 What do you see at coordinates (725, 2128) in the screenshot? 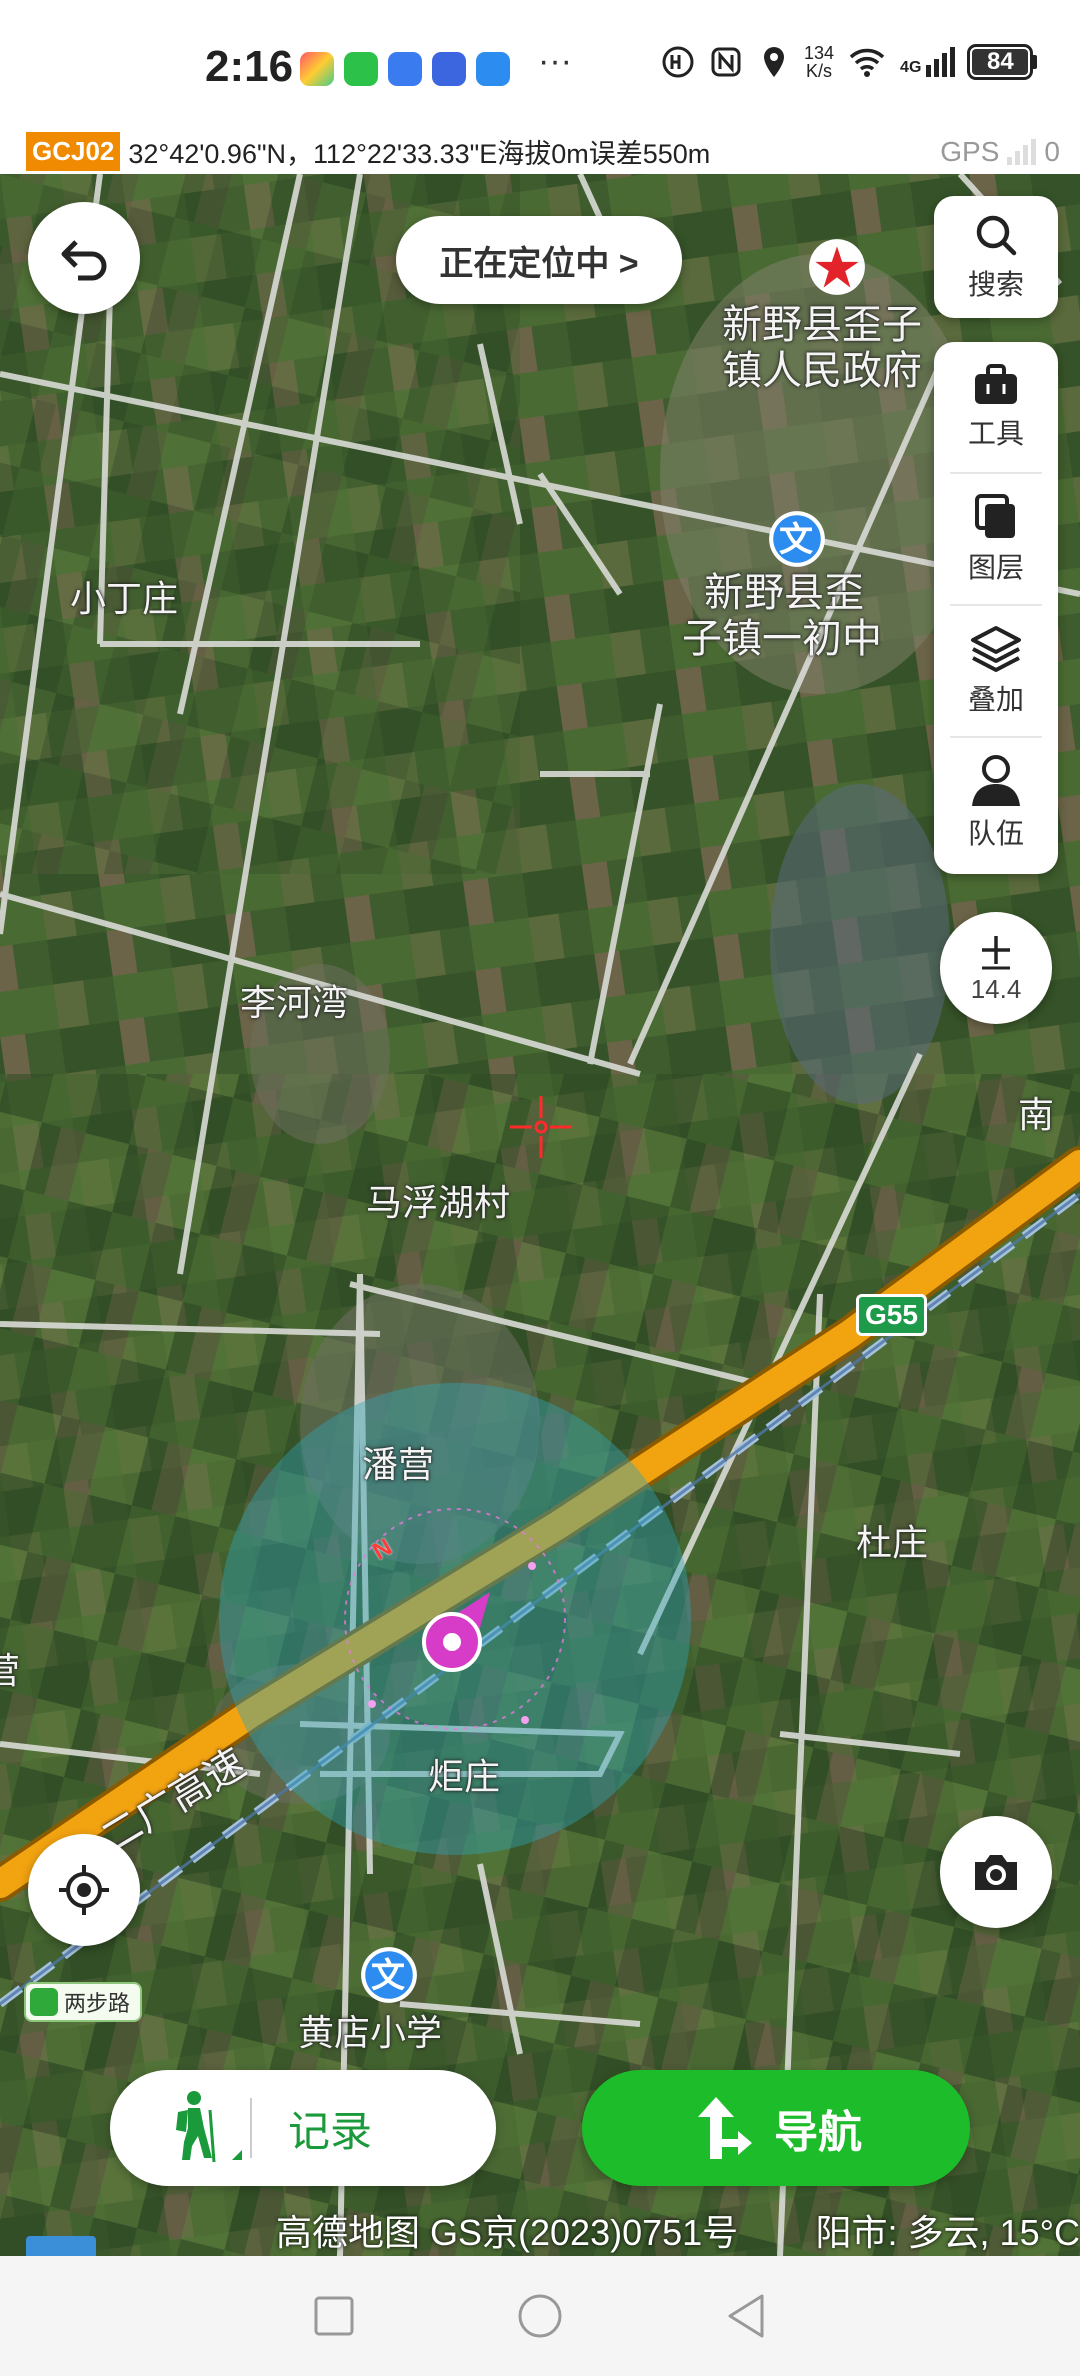
I see `navigation-arrow-icon` at bounding box center [725, 2128].